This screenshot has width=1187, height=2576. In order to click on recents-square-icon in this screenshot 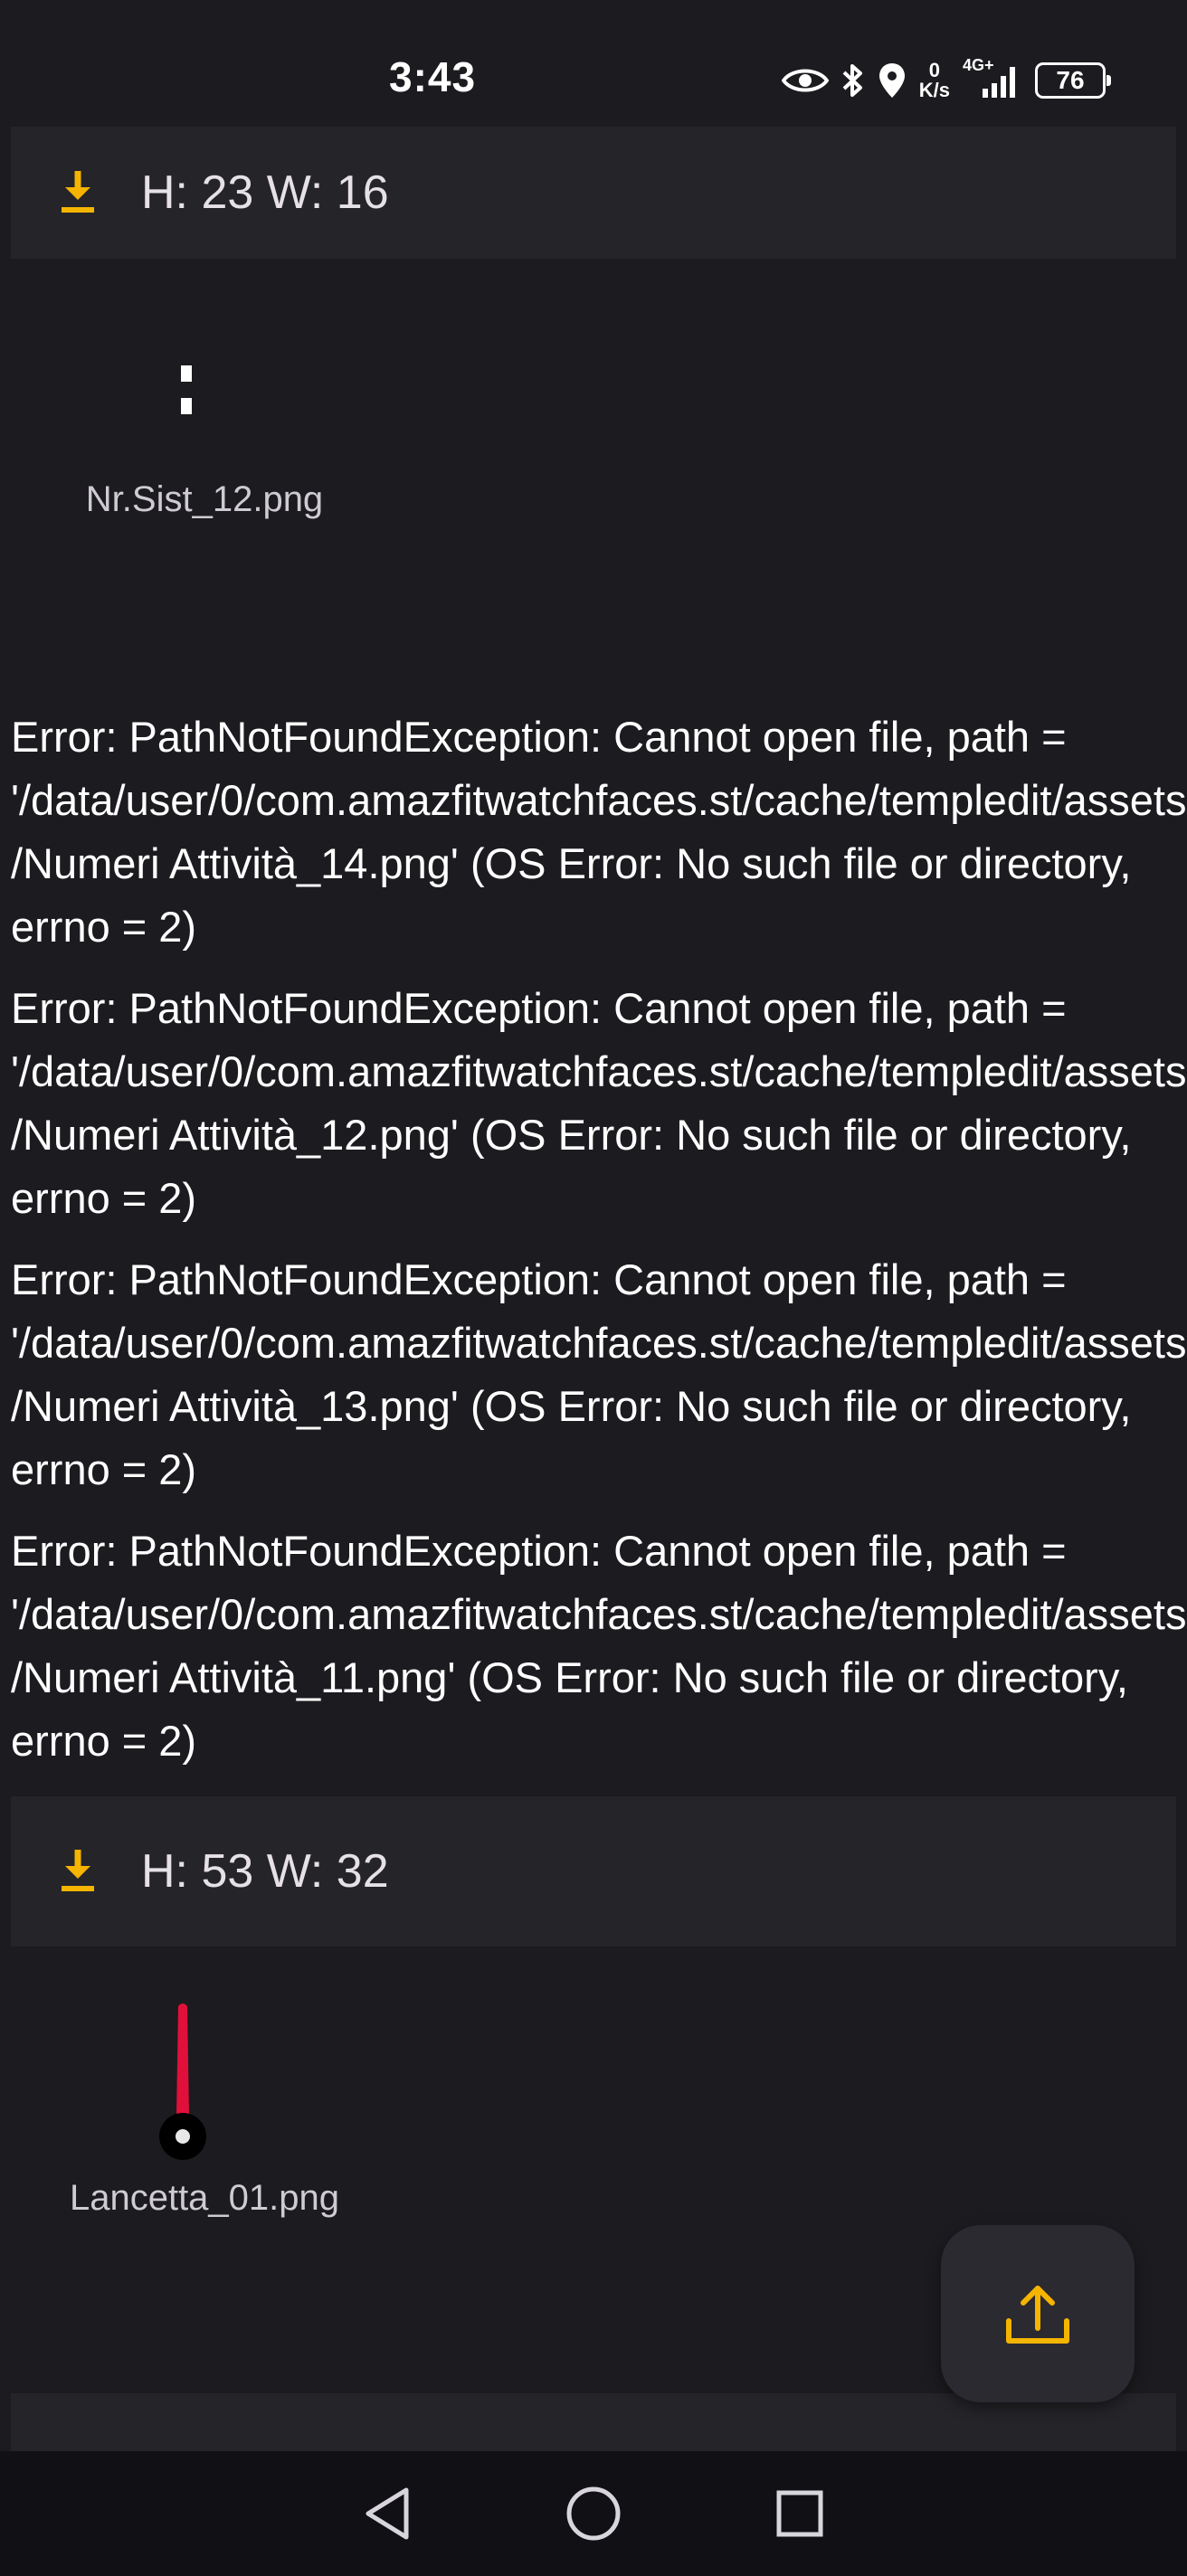, I will do `click(799, 2513)`.